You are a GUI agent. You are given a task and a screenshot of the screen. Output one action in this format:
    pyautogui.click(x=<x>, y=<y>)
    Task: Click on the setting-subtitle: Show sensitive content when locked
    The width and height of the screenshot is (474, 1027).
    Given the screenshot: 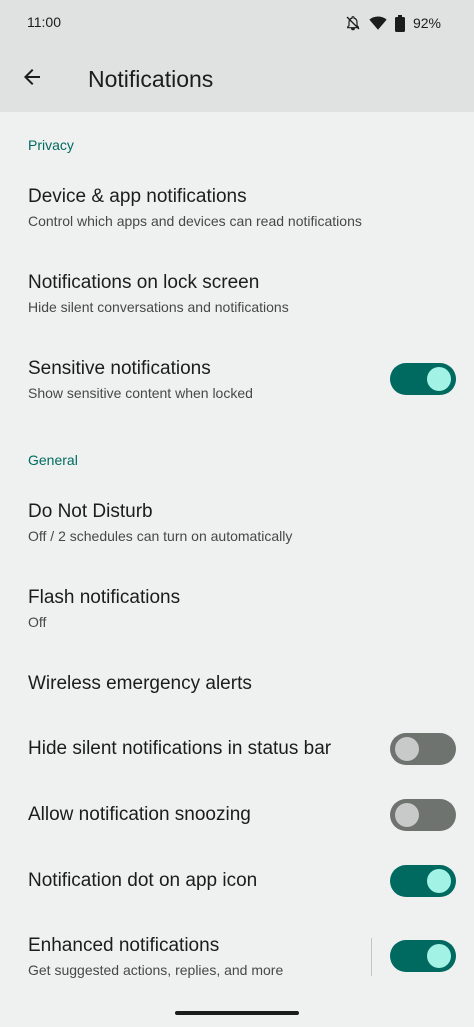 What is the action you would take?
    pyautogui.click(x=140, y=393)
    